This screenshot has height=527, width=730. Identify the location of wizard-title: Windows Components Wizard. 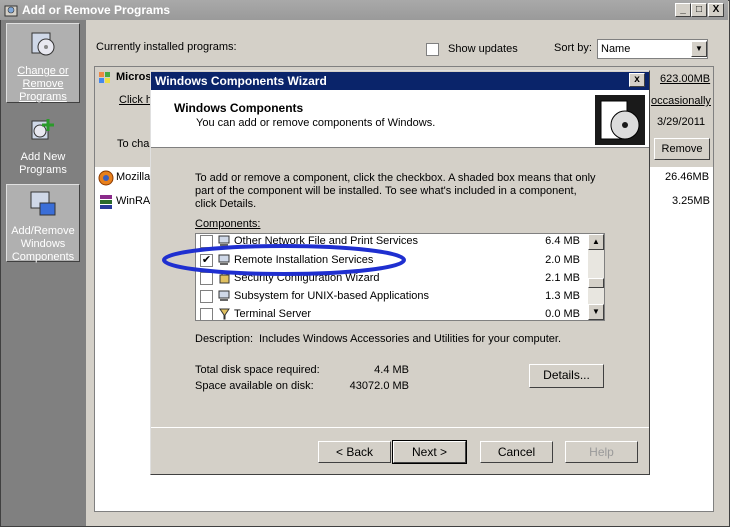
(241, 81).